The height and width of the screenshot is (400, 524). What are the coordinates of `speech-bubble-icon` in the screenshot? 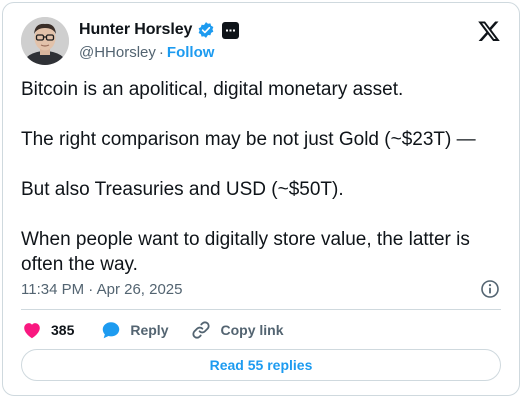 It's located at (111, 330).